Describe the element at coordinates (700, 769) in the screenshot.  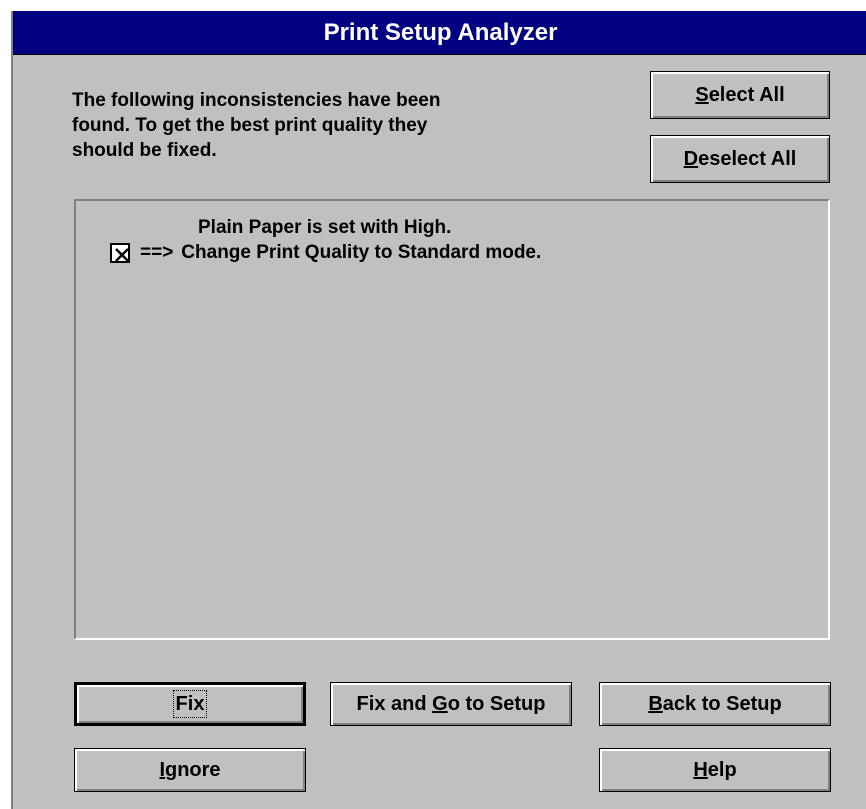
I see `help-mnemonic: H` at that location.